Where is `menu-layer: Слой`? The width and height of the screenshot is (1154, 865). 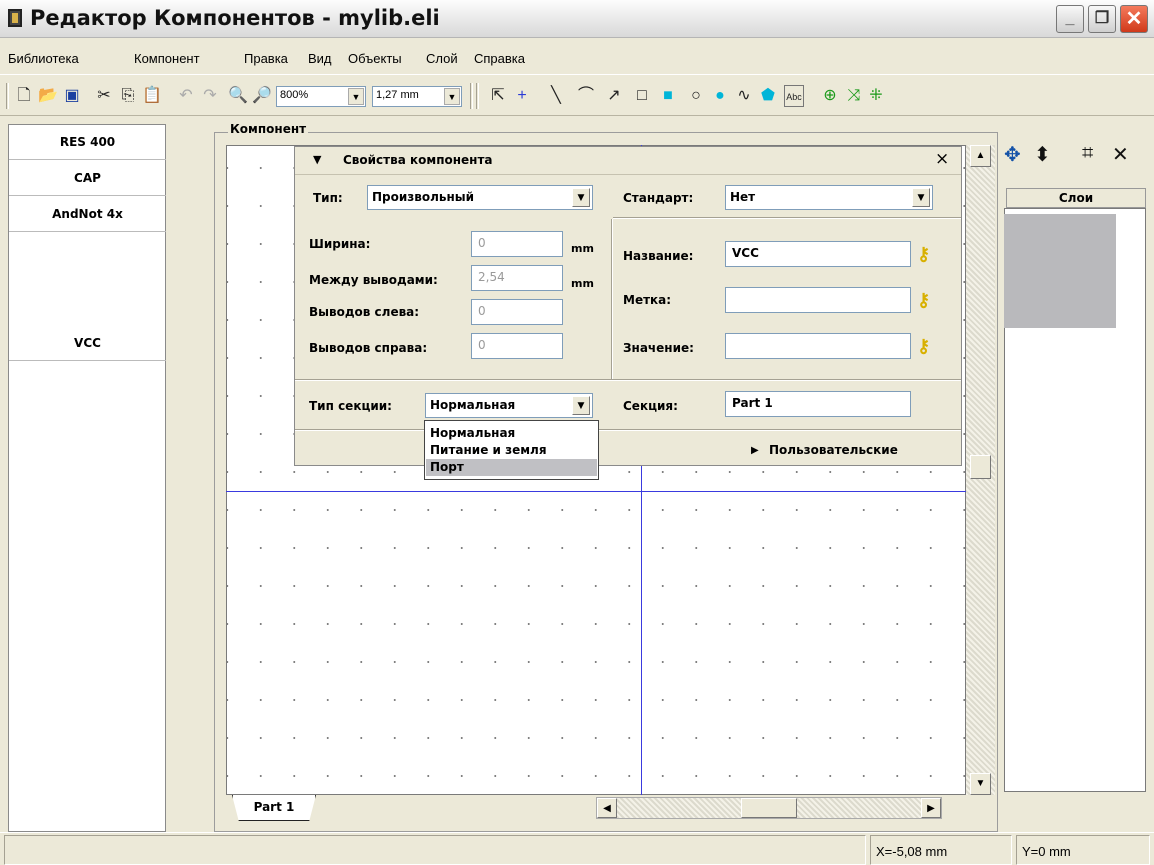 menu-layer: Слой is located at coordinates (442, 58).